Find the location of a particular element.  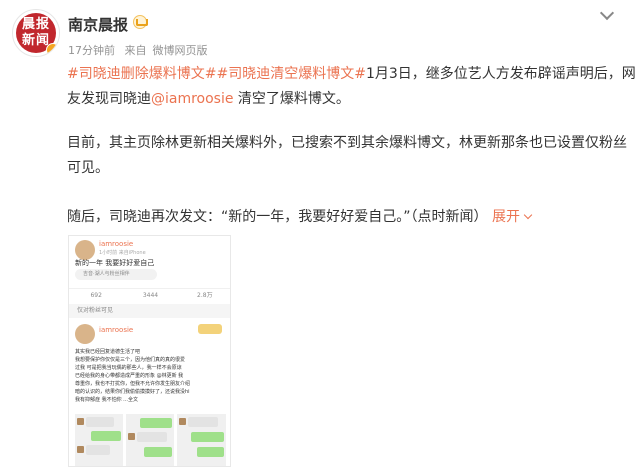

repost-count: 692 is located at coordinates (96, 295).